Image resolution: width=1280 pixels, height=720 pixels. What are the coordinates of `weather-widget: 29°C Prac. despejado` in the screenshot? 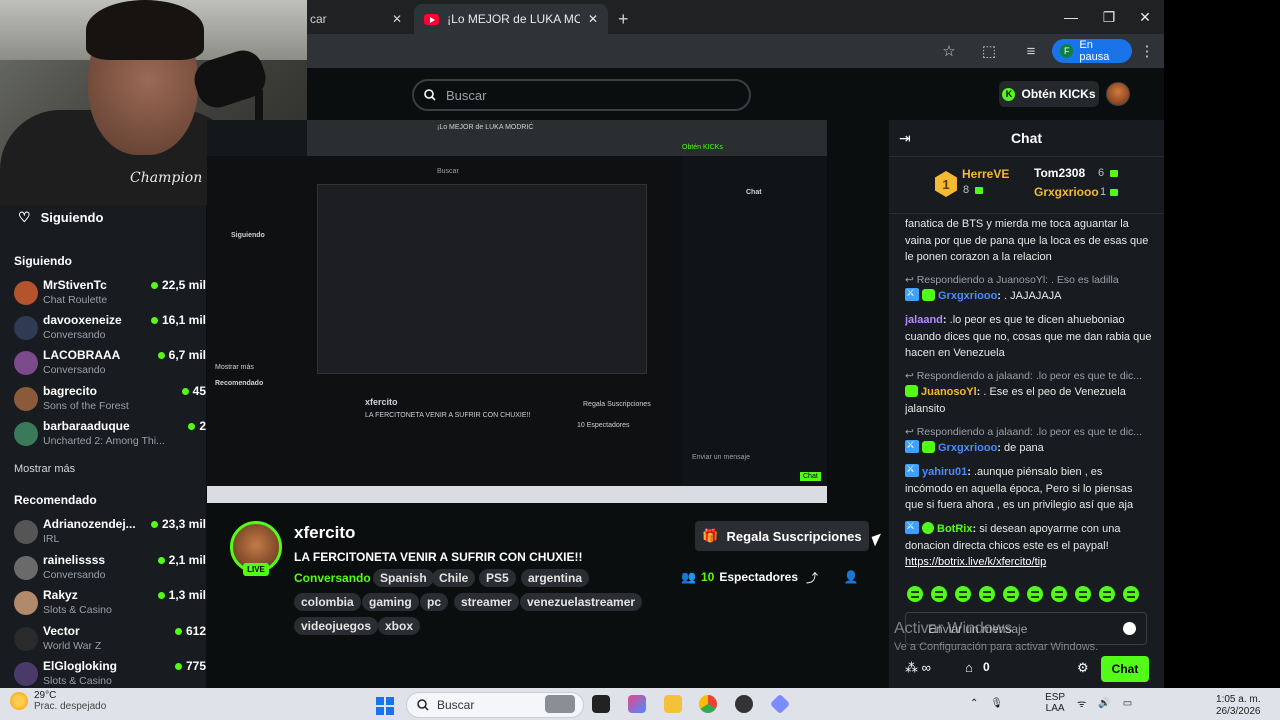 It's located at (58, 701).